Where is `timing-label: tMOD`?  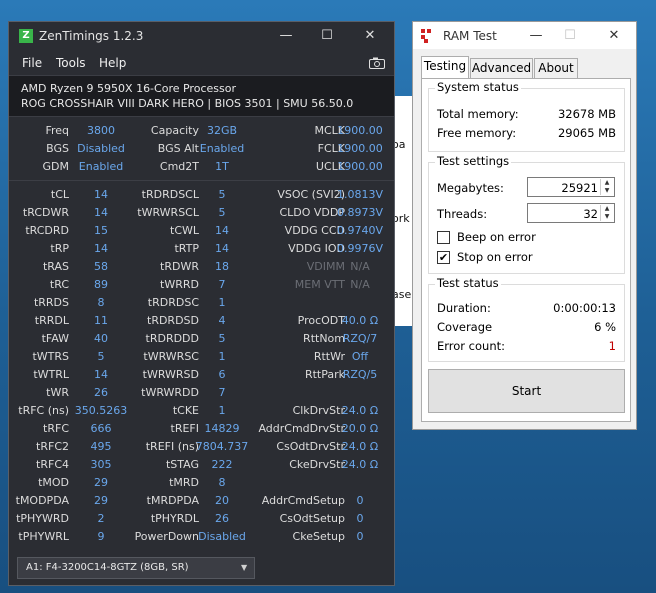
timing-label: tMOD is located at coordinates (53, 482).